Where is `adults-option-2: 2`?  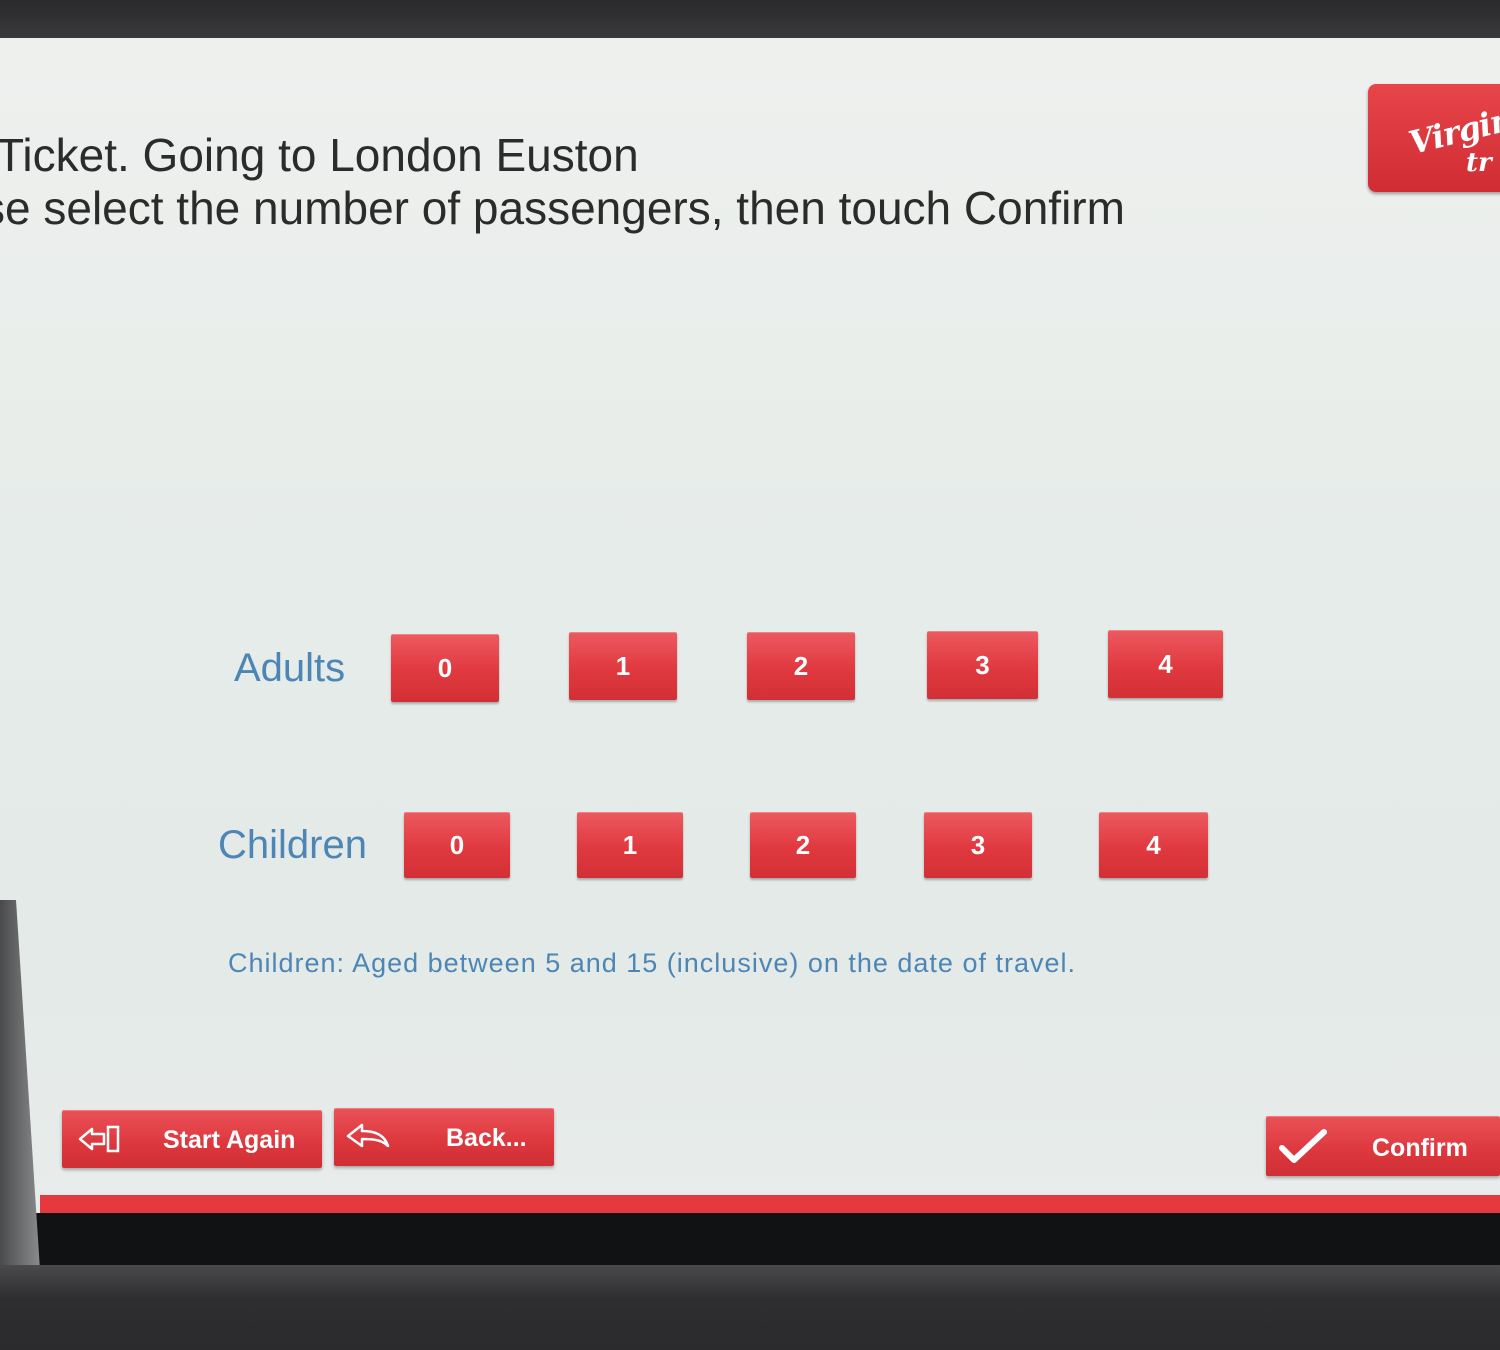
adults-option-2: 2 is located at coordinates (801, 666).